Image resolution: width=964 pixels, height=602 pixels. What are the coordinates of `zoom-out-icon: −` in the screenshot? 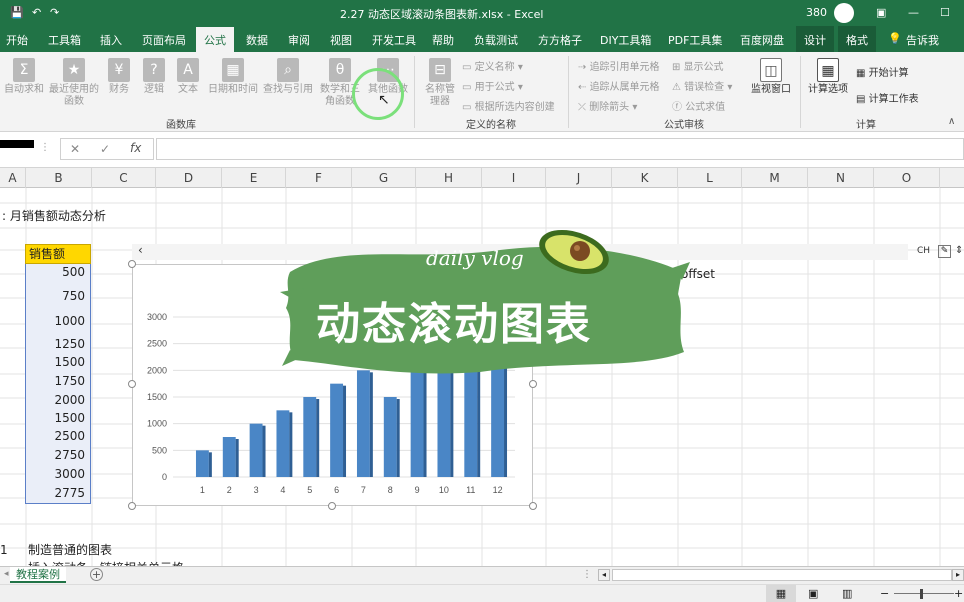 It's located at (884, 593).